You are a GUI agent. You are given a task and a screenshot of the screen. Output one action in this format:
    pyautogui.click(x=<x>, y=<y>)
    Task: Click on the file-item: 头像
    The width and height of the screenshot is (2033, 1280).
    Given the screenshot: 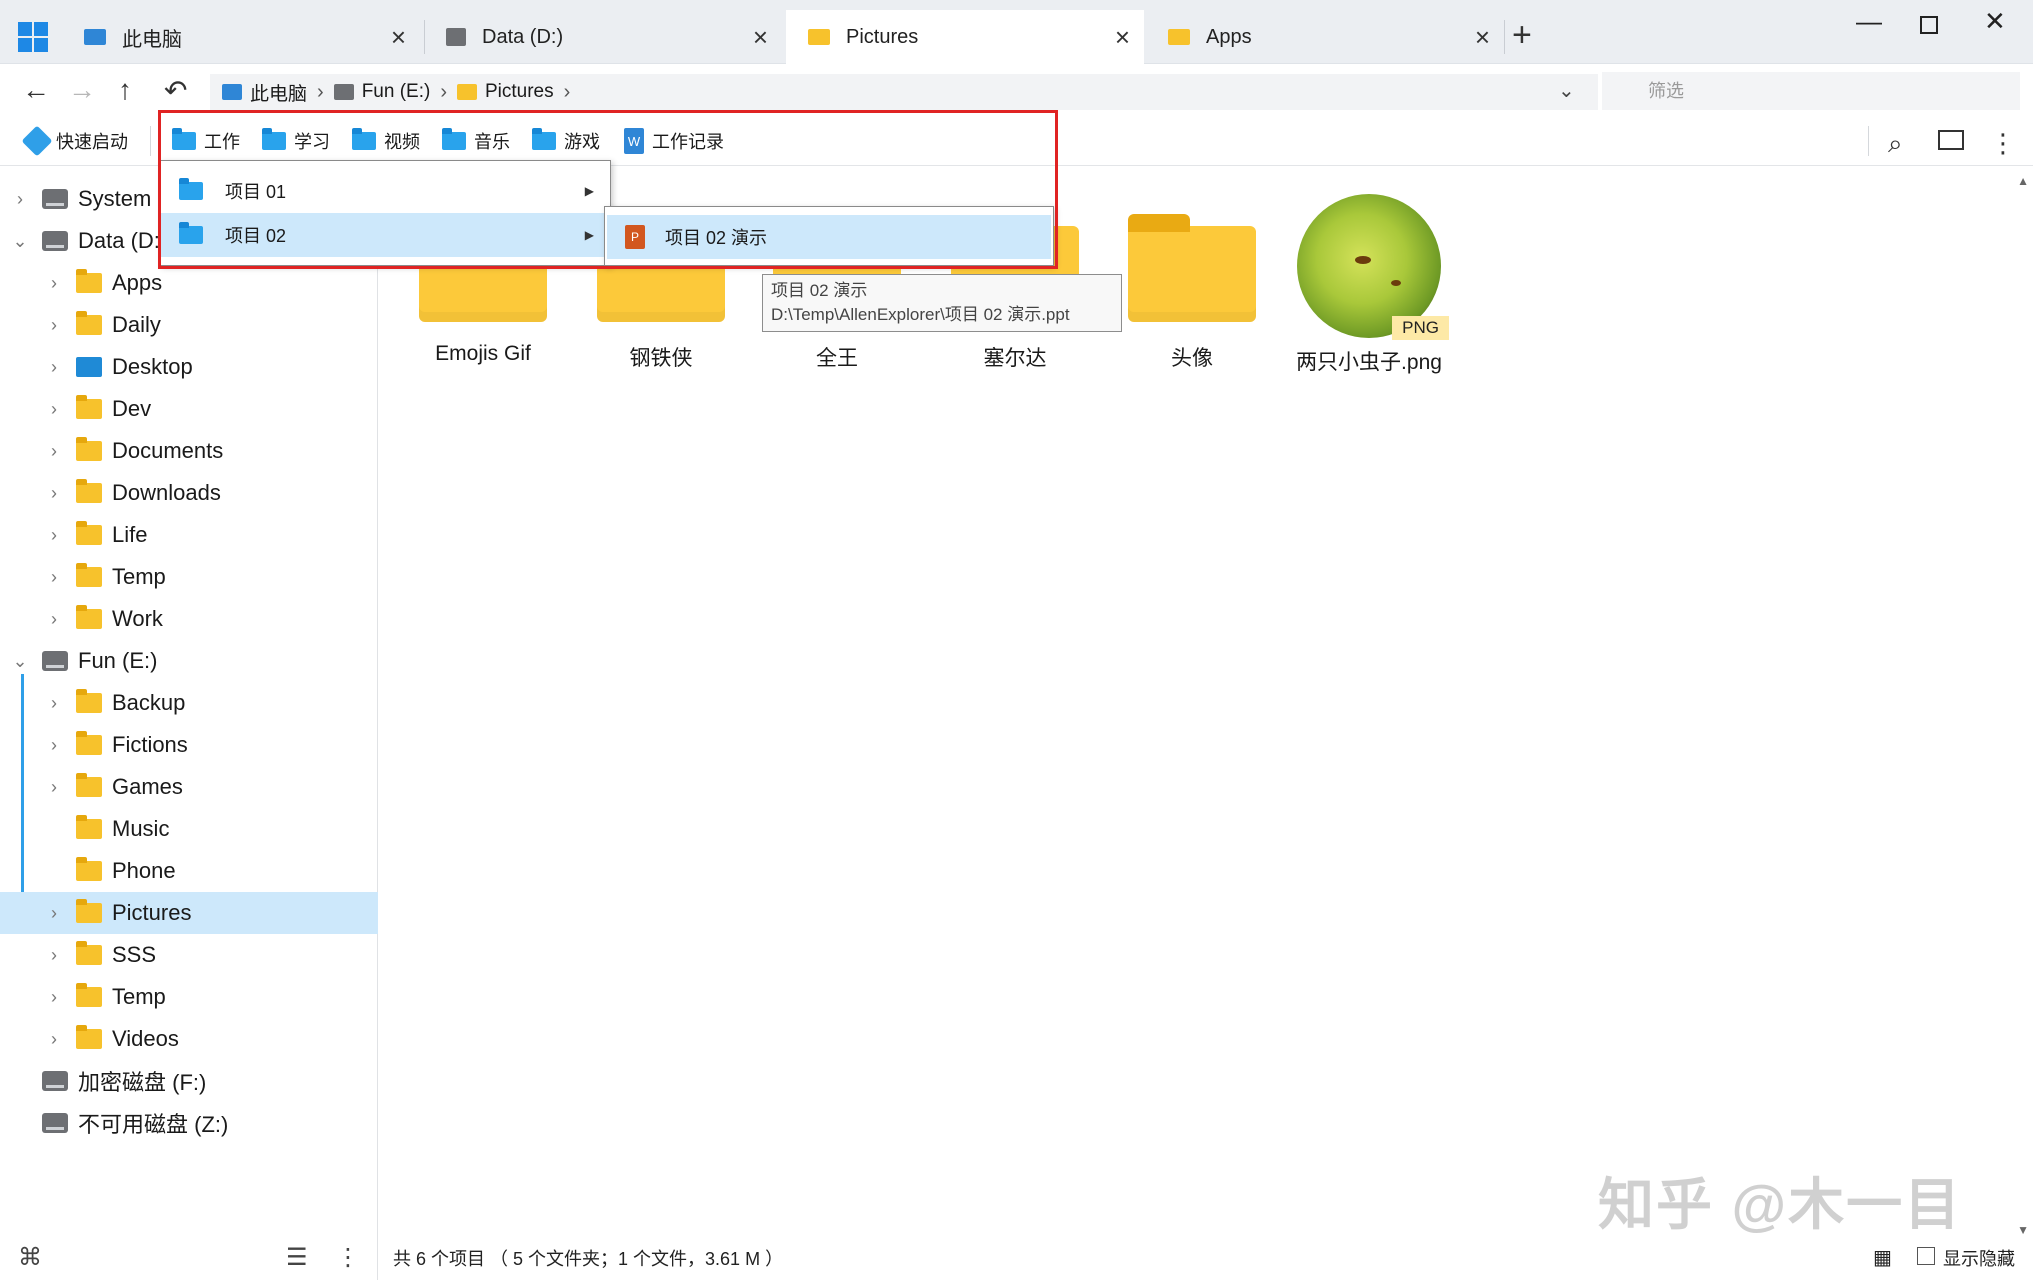 What is the action you would take?
    pyautogui.click(x=1192, y=293)
    